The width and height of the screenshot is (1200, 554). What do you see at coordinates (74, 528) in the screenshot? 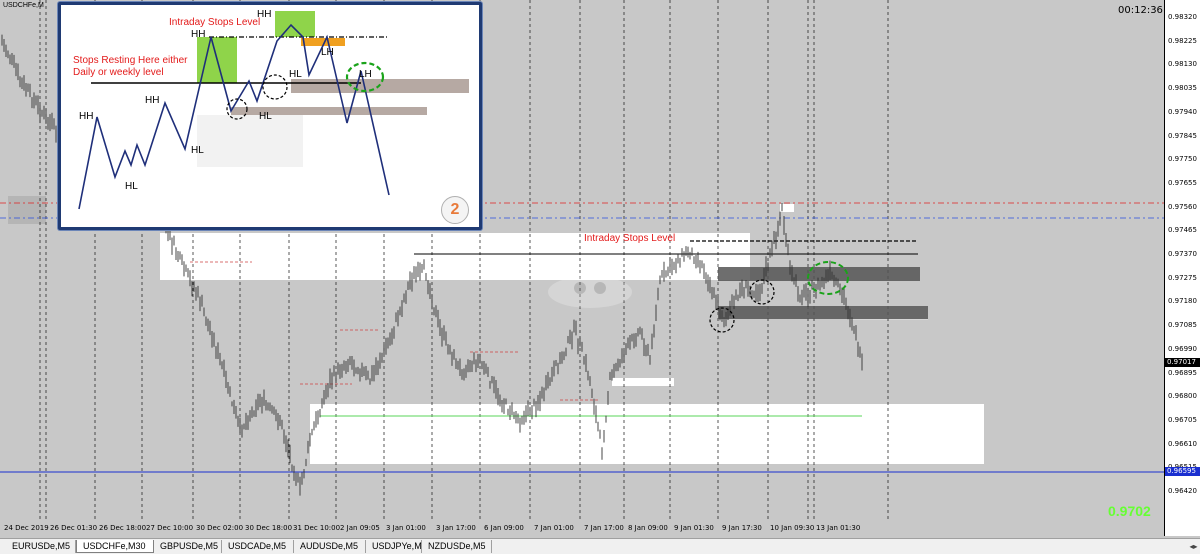
I see `time-tick-label: 26 Dec 01:30` at bounding box center [74, 528].